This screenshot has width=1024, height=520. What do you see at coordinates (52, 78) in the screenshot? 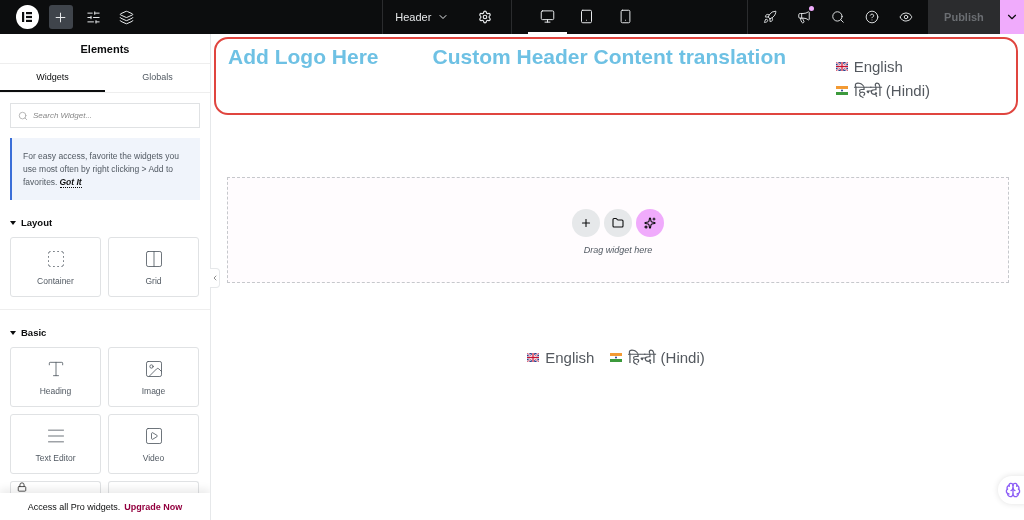
I see `panel-tab: Widgets` at bounding box center [52, 78].